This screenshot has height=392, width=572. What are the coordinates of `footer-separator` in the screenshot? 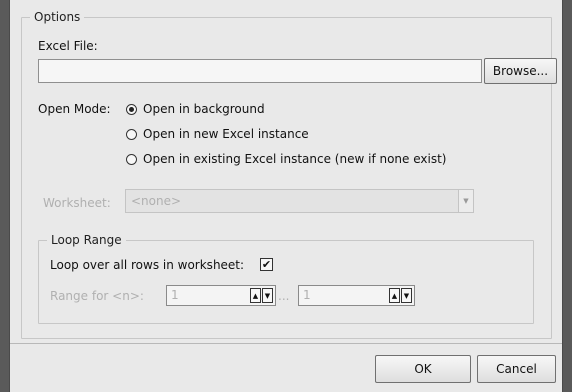 It's located at (286, 343).